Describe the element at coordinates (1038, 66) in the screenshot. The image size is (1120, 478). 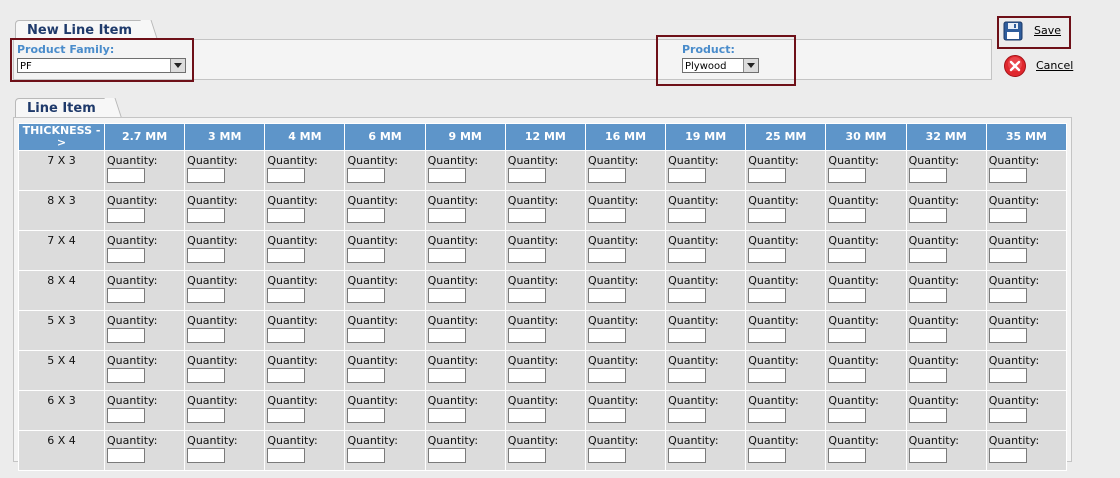
I see `cancel-button: Cancel` at that location.